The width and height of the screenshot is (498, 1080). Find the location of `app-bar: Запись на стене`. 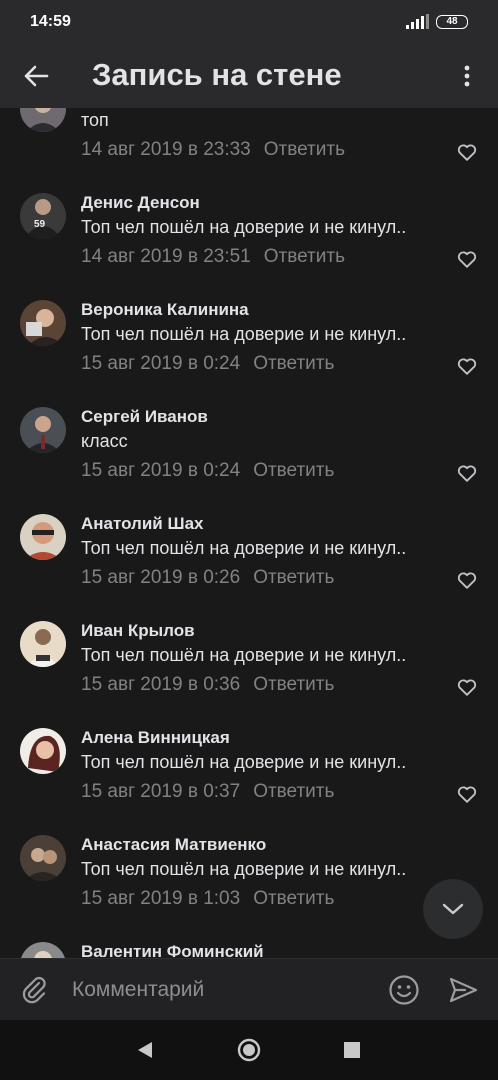

app-bar: Запись на стене is located at coordinates (249, 76).